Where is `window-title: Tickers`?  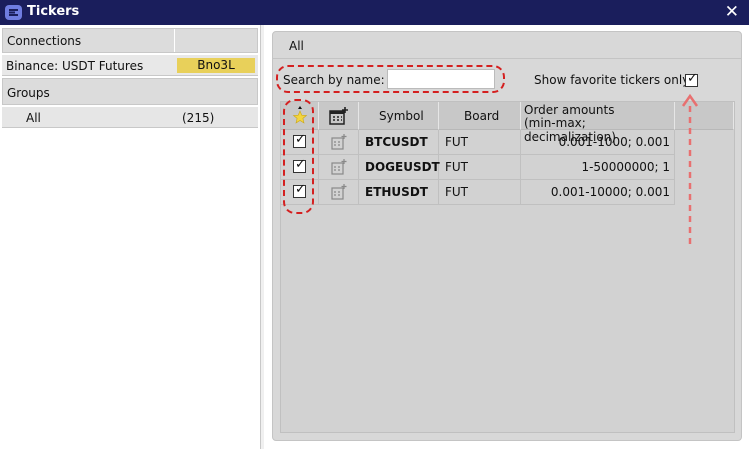 window-title: Tickers is located at coordinates (53, 11).